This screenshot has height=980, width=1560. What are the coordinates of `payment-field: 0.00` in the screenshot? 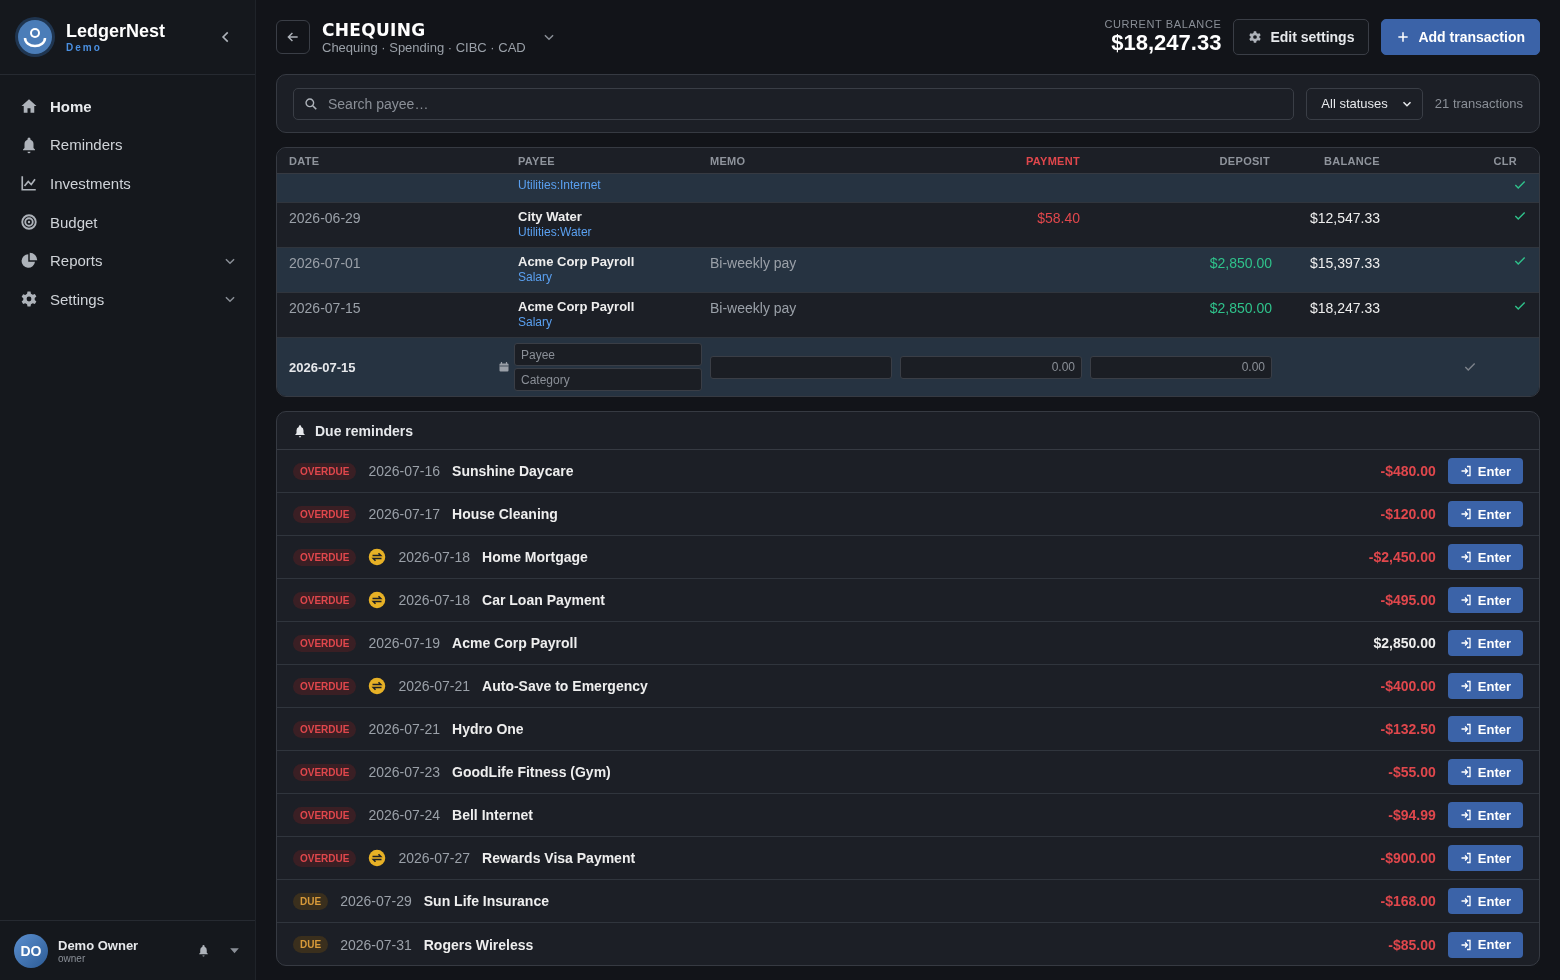 It's located at (991, 367).